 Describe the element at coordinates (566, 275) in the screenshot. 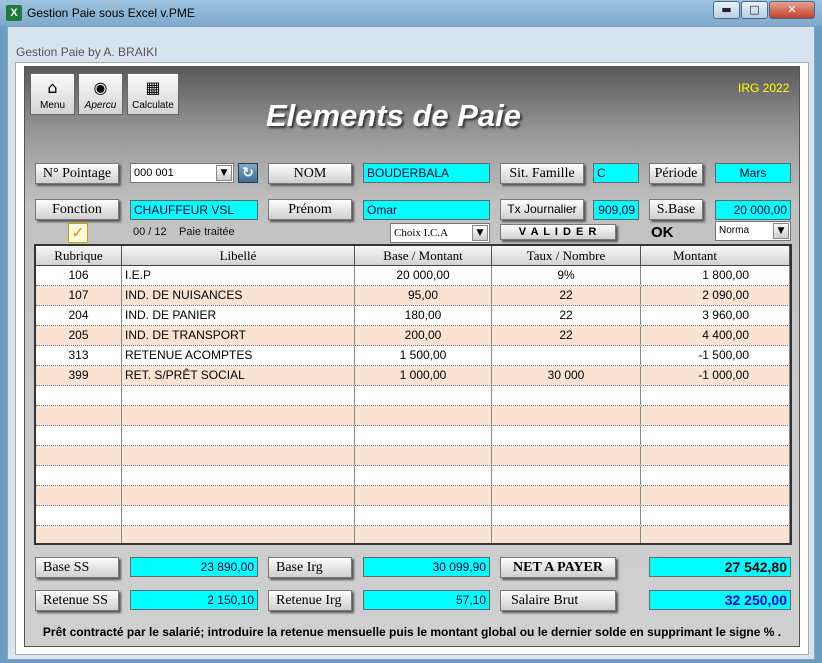

I see `cell-taux: 9%` at that location.